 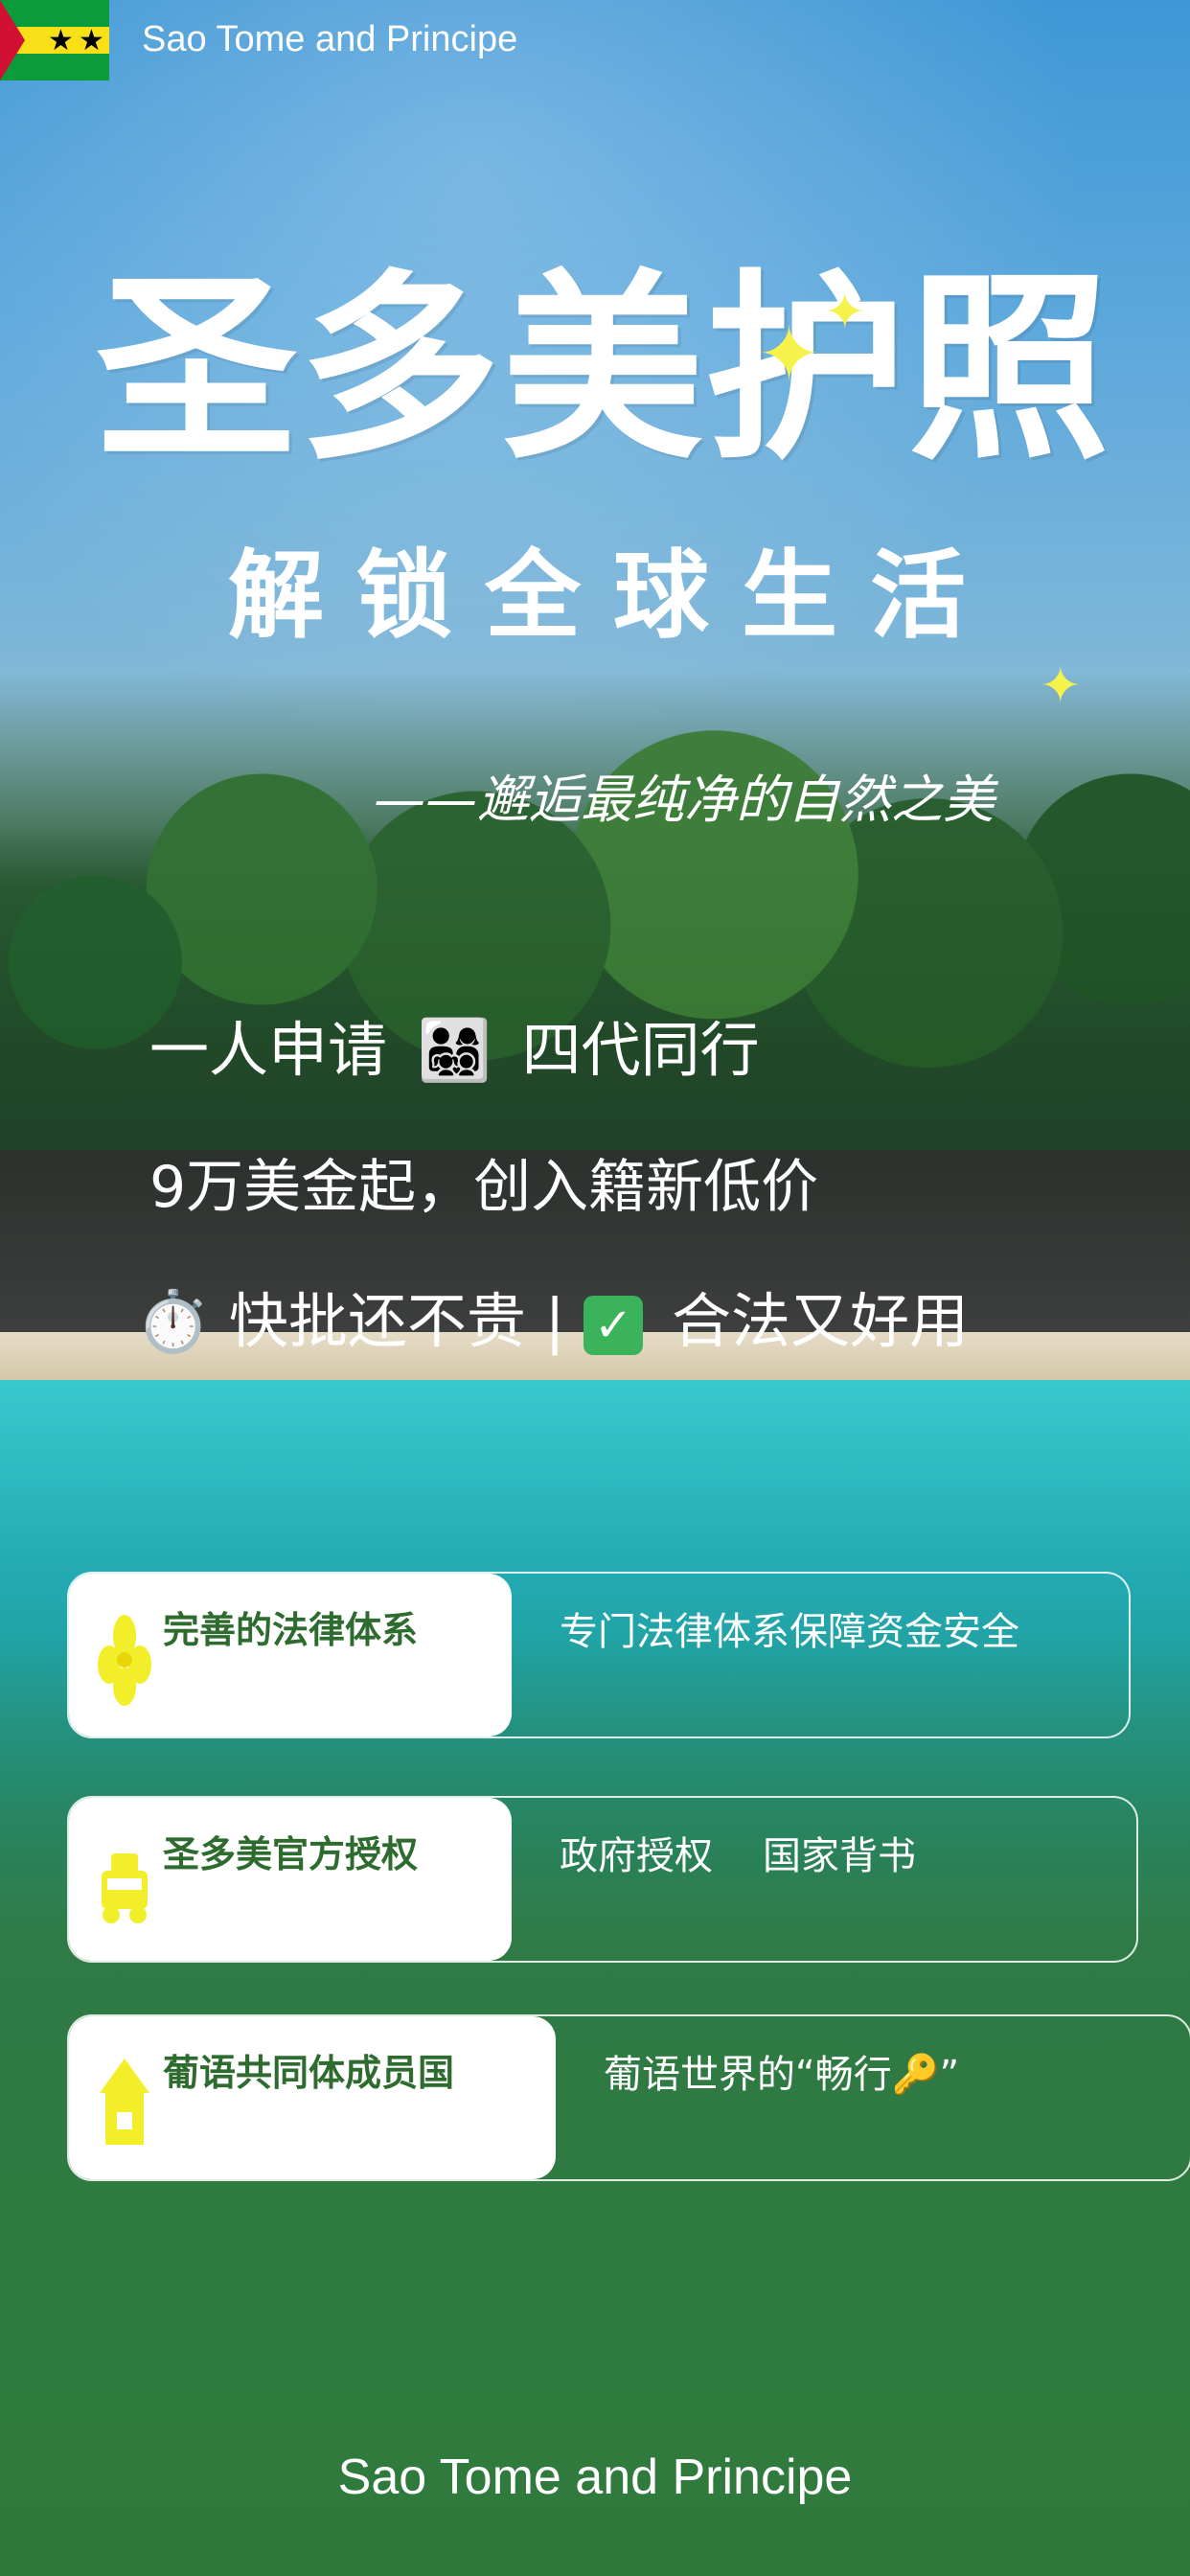 I want to click on highlight-apply: 一人申请, so click(x=269, y=1050).